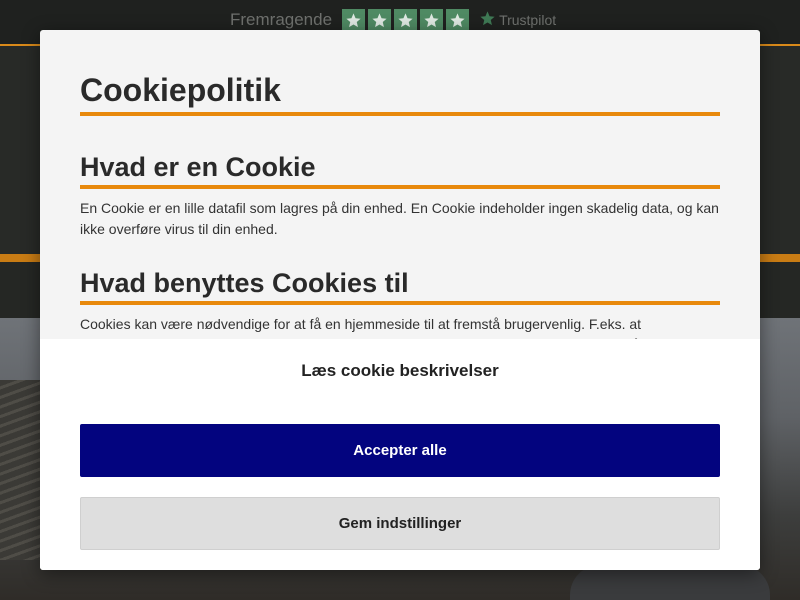 The image size is (800, 600). I want to click on section-heading-what-is-cookie: Hvad er en Cookie, so click(400, 169).